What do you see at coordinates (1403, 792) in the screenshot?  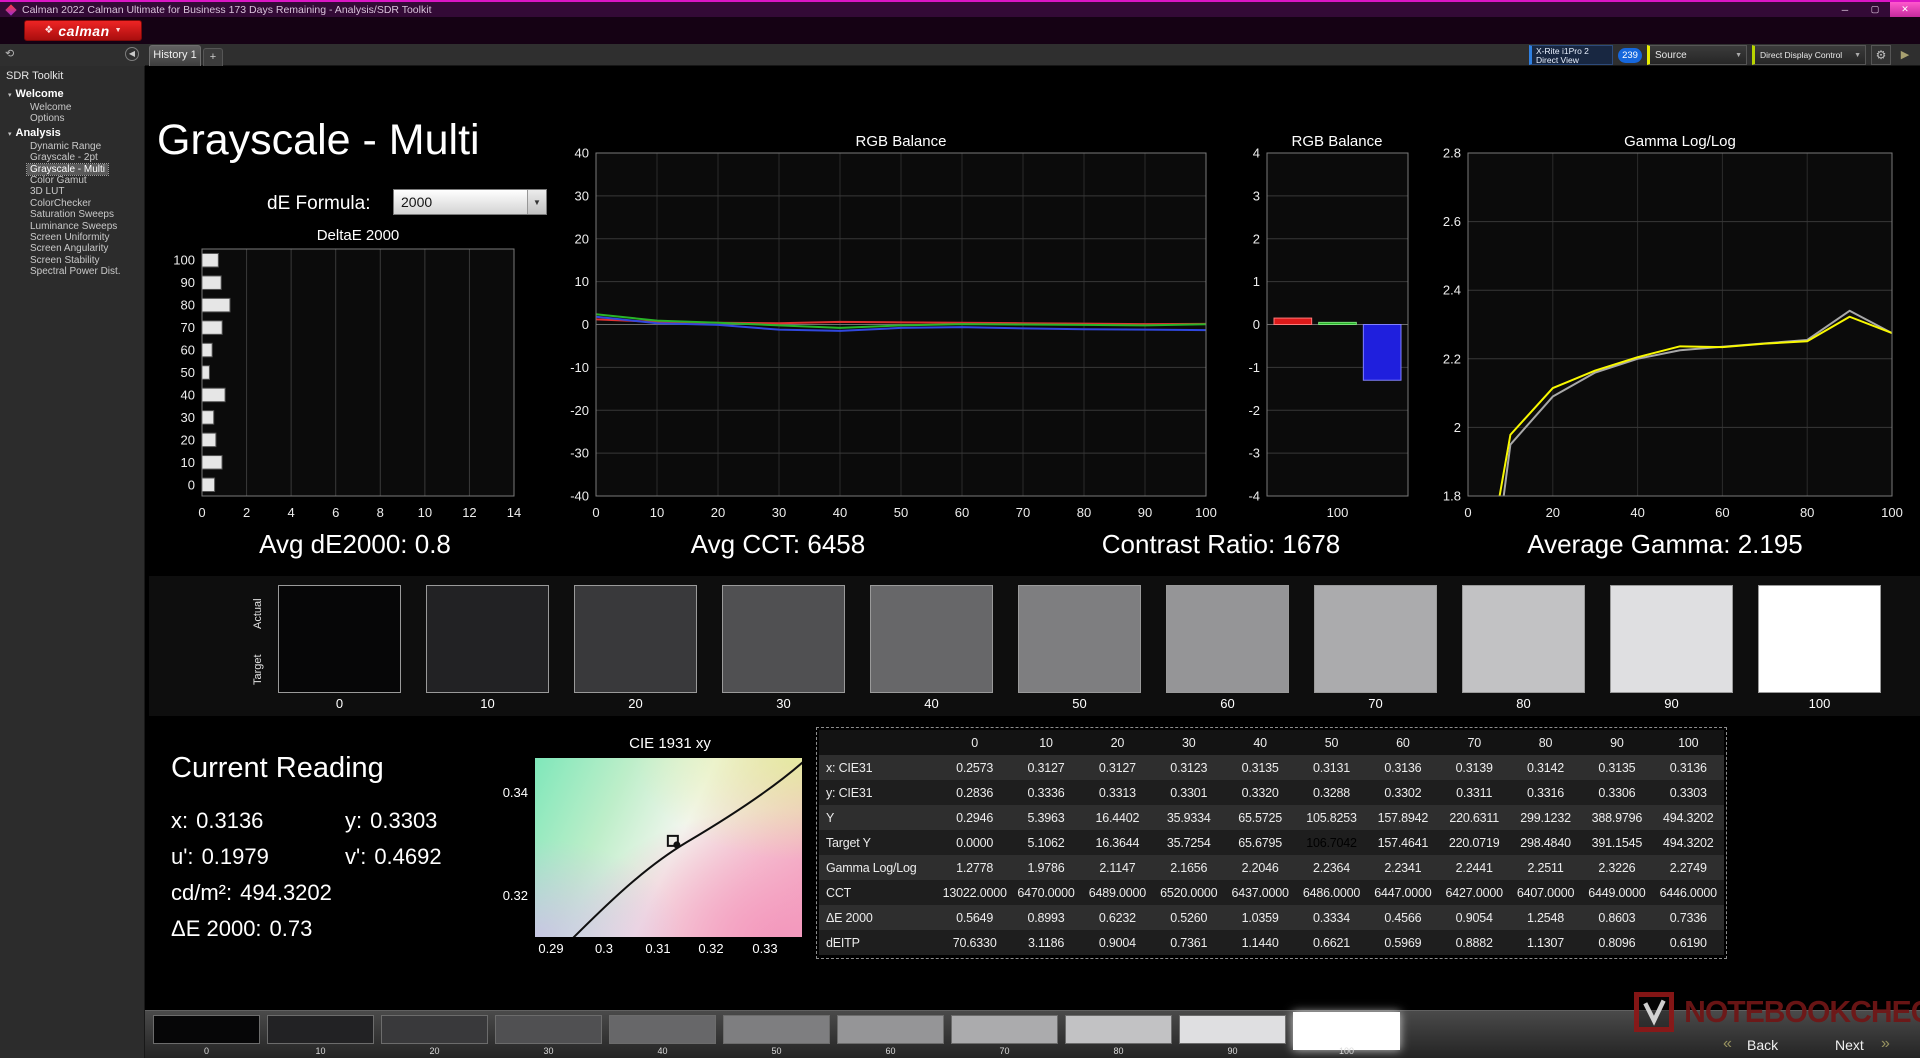 I see `table-cell: 0.3302` at bounding box center [1403, 792].